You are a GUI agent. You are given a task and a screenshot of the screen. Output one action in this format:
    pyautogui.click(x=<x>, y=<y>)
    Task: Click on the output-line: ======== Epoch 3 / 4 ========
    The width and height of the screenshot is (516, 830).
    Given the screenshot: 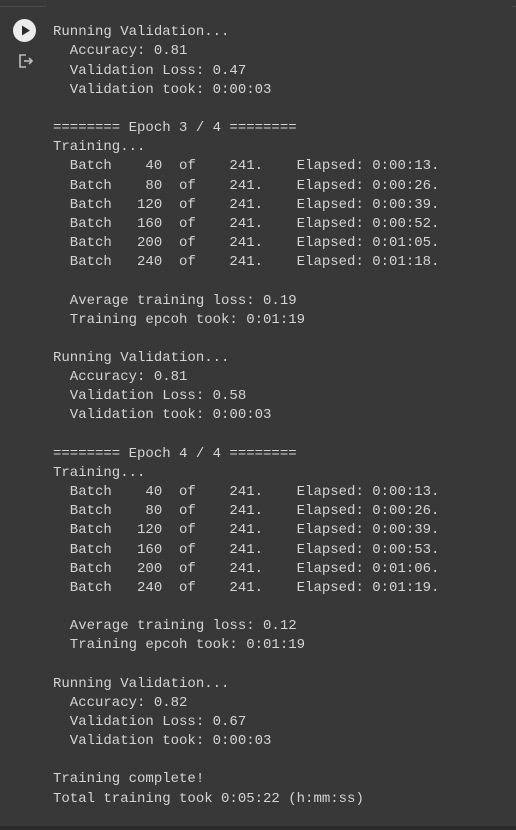 What is the action you would take?
    pyautogui.click(x=175, y=128)
    